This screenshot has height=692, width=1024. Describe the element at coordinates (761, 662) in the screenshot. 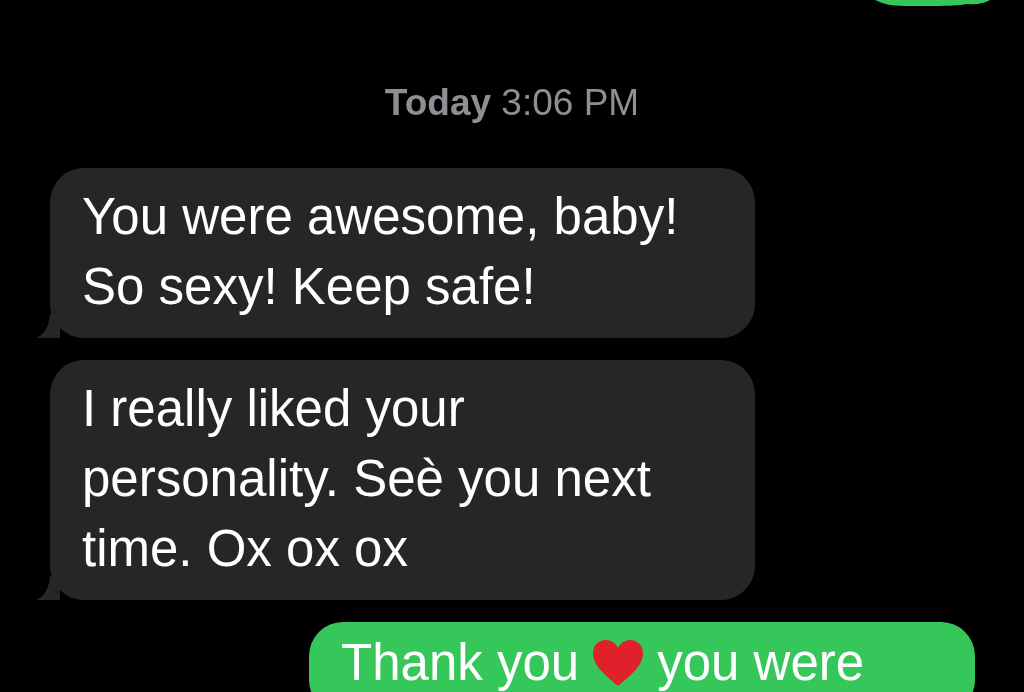

I see `message-text: you were` at that location.